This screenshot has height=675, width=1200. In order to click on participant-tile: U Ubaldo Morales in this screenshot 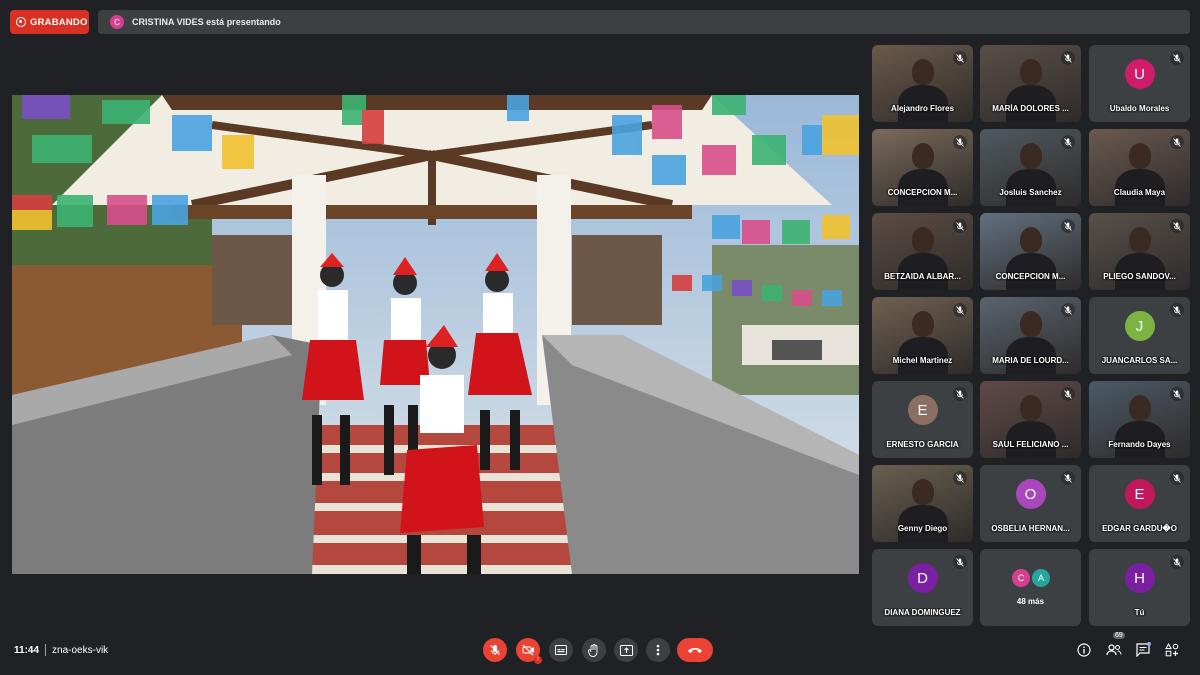, I will do `click(1139, 83)`.